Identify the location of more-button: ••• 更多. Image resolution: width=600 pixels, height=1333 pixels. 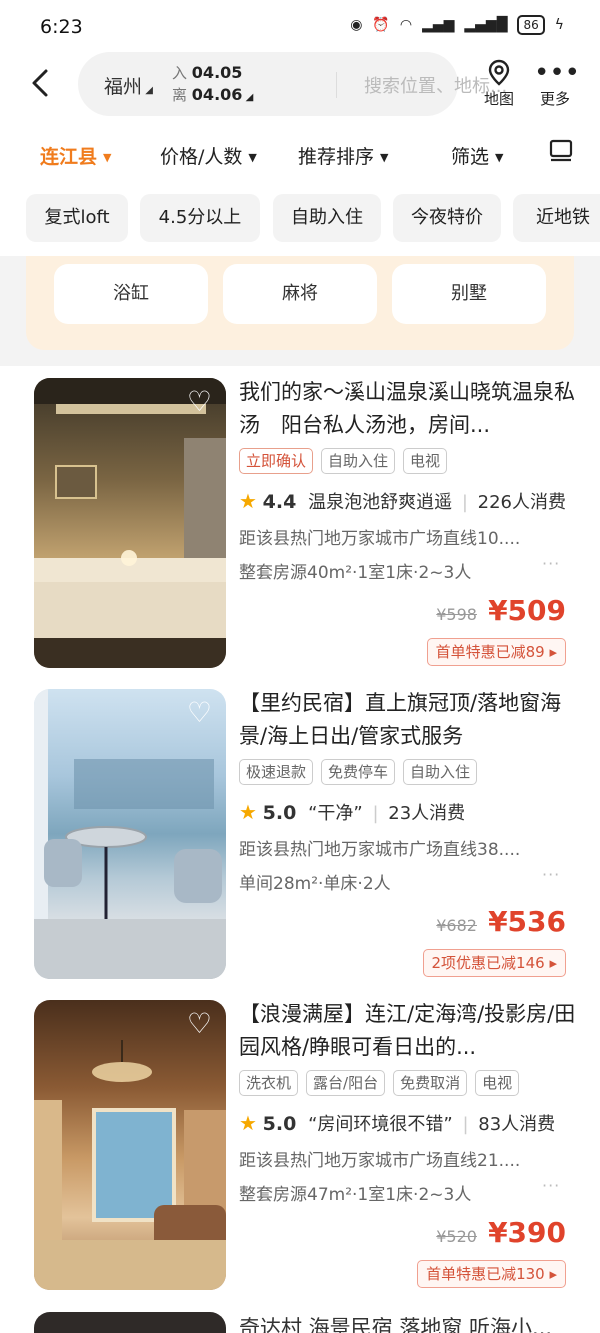
(557, 83).